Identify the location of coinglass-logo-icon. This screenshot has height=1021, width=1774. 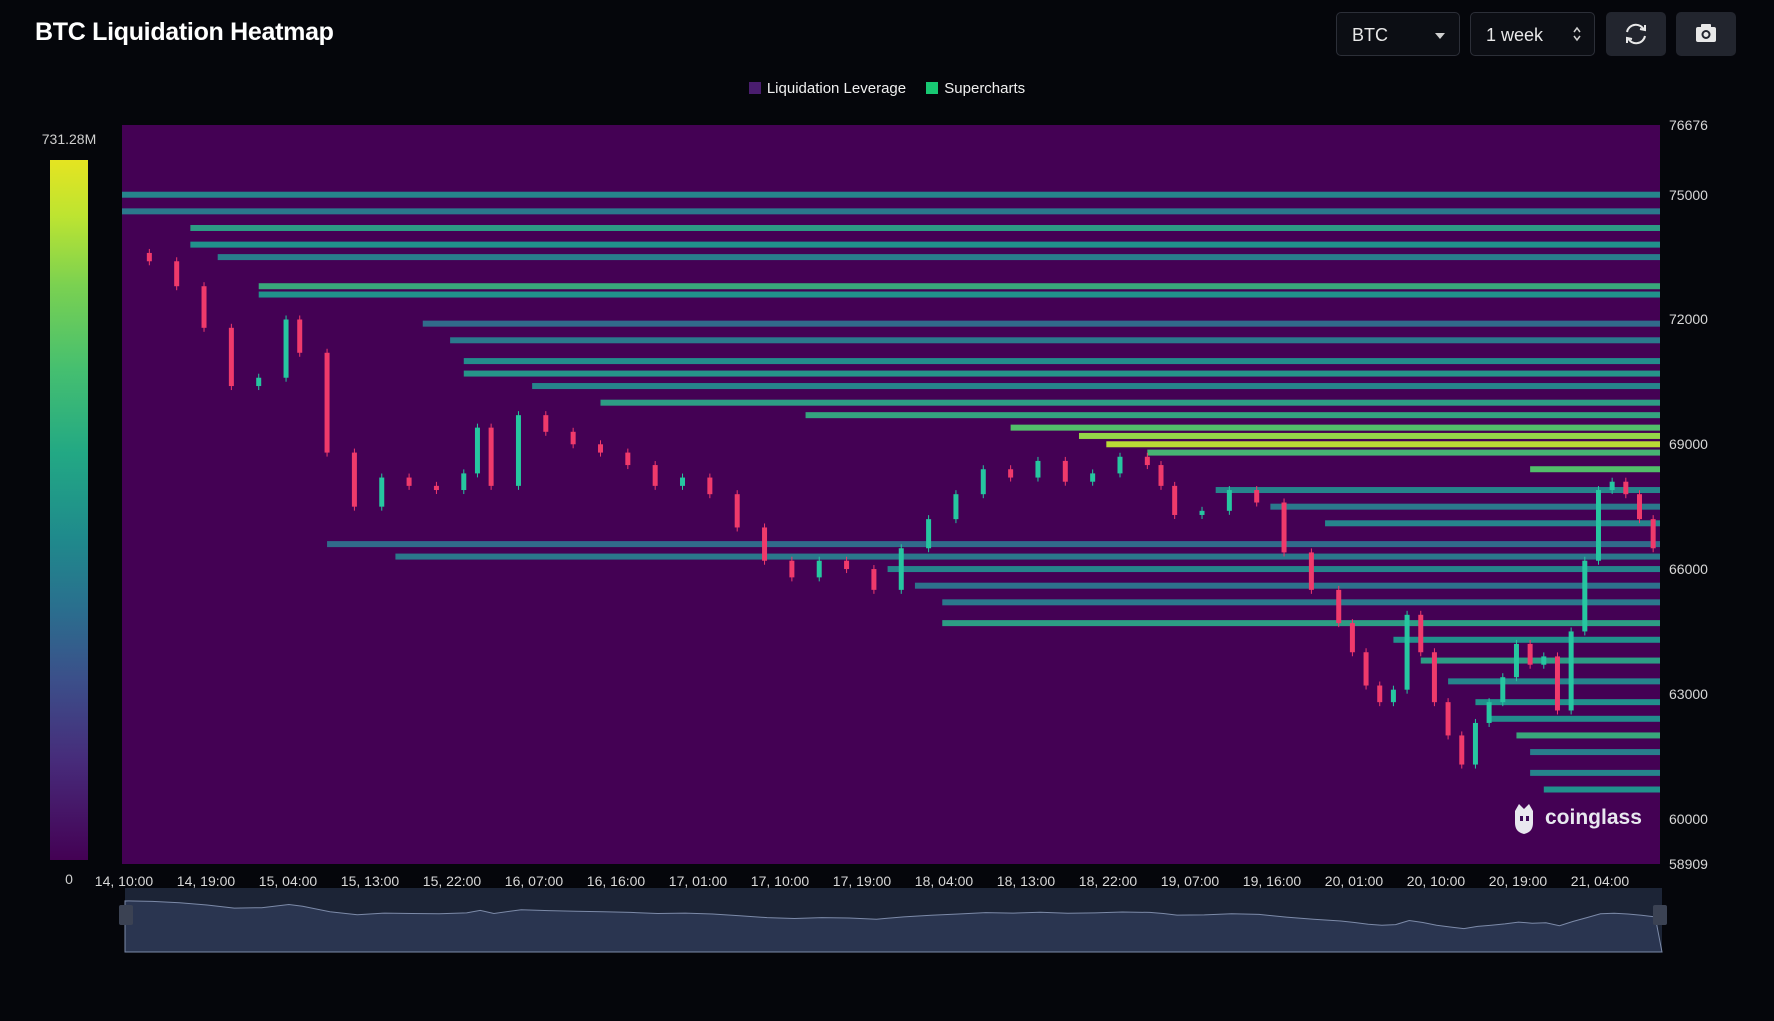
(1524, 819).